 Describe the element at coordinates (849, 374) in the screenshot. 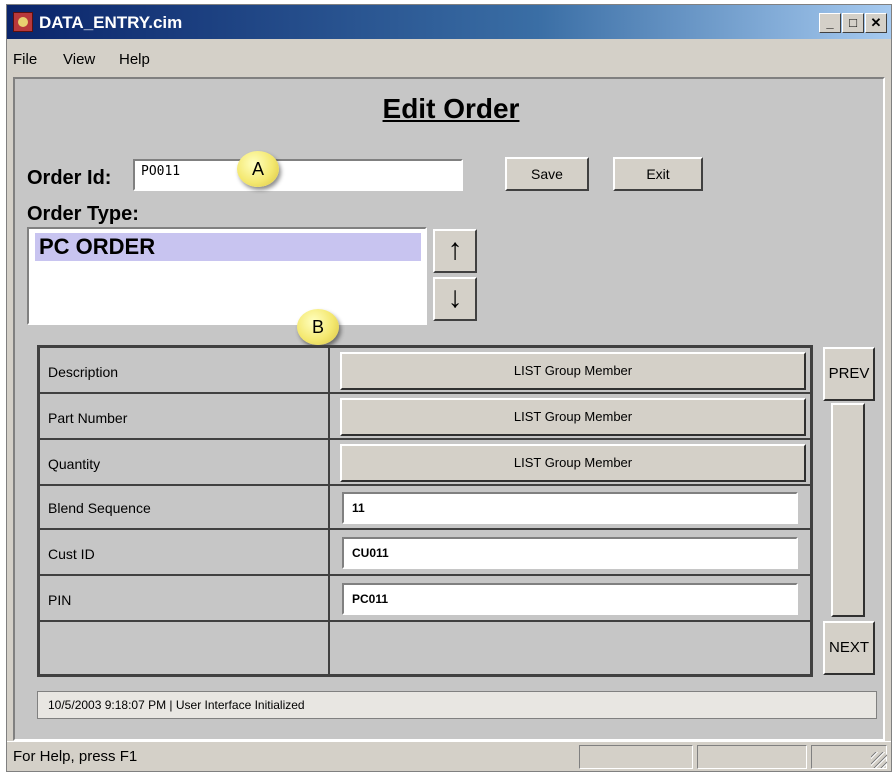

I see `prev-button: PREV` at that location.